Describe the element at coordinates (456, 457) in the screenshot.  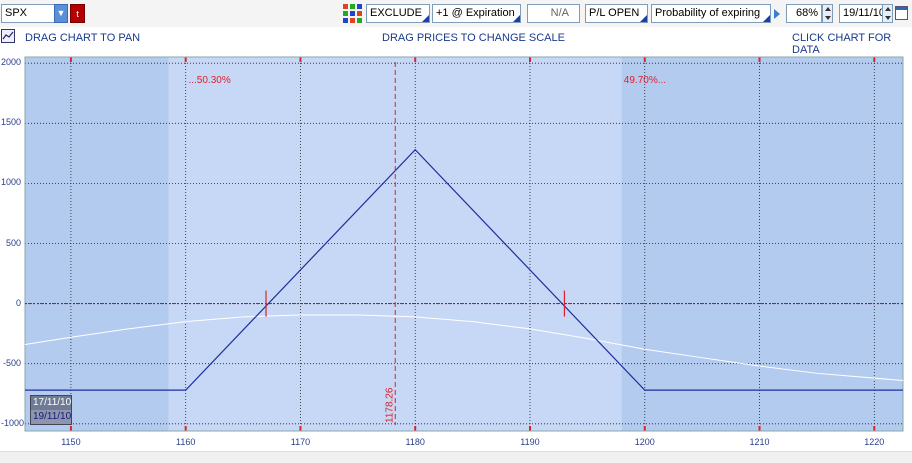
I see `status-bar` at that location.